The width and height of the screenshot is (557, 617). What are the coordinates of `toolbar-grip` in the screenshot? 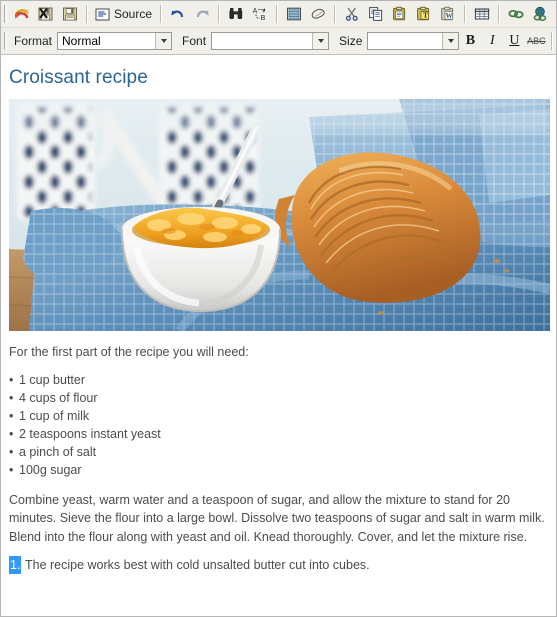 It's located at (5, 14).